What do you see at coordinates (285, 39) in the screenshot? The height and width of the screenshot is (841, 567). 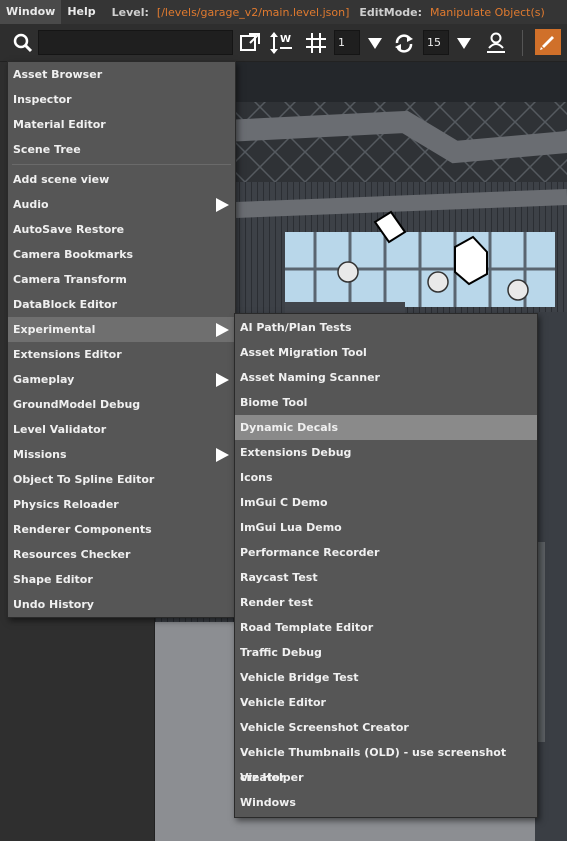 I see `svg-text: W` at bounding box center [285, 39].